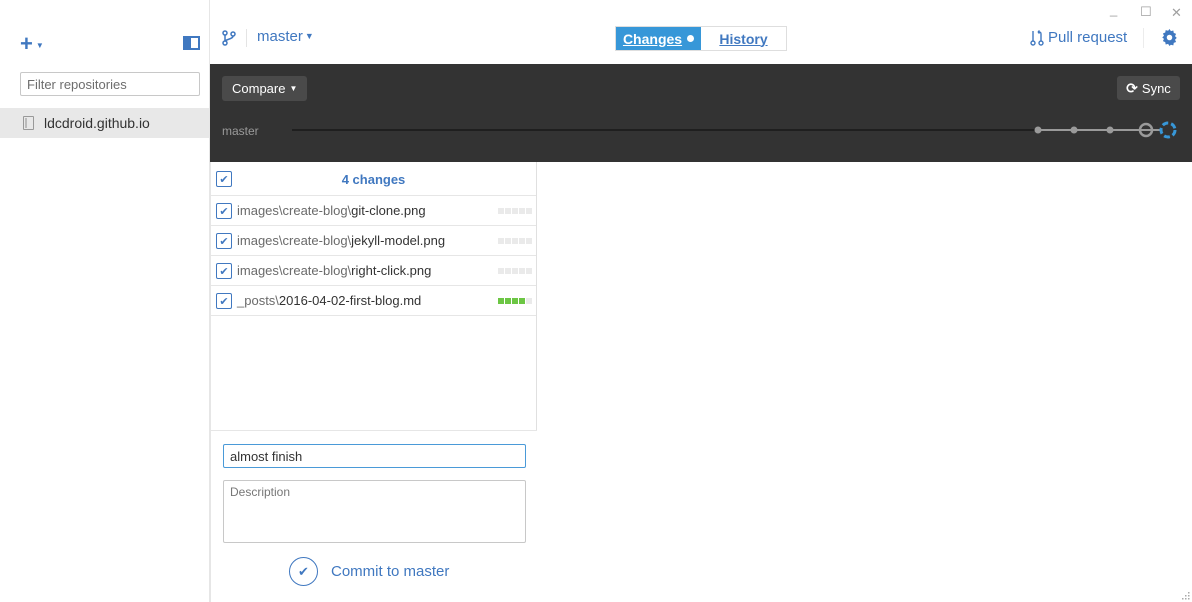 This screenshot has height=602, width=1192. Describe the element at coordinates (1088, 37) in the screenshot. I see `pull-request-label: Pull request` at that location.